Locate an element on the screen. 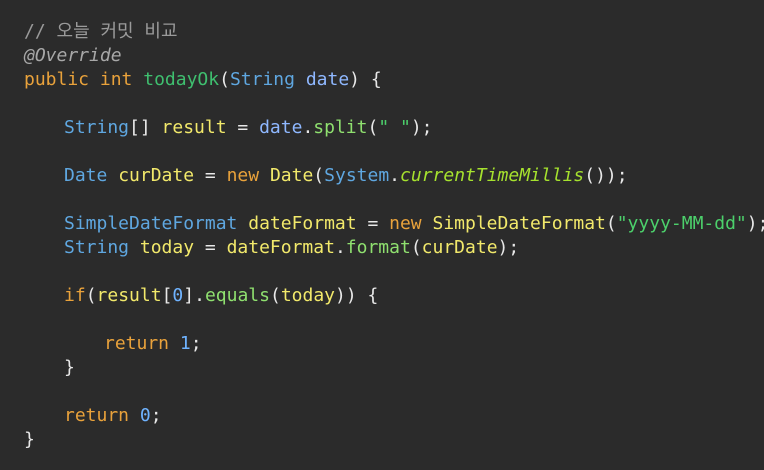 The image size is (764, 470). code-token-number: 1 is located at coordinates (185, 343).